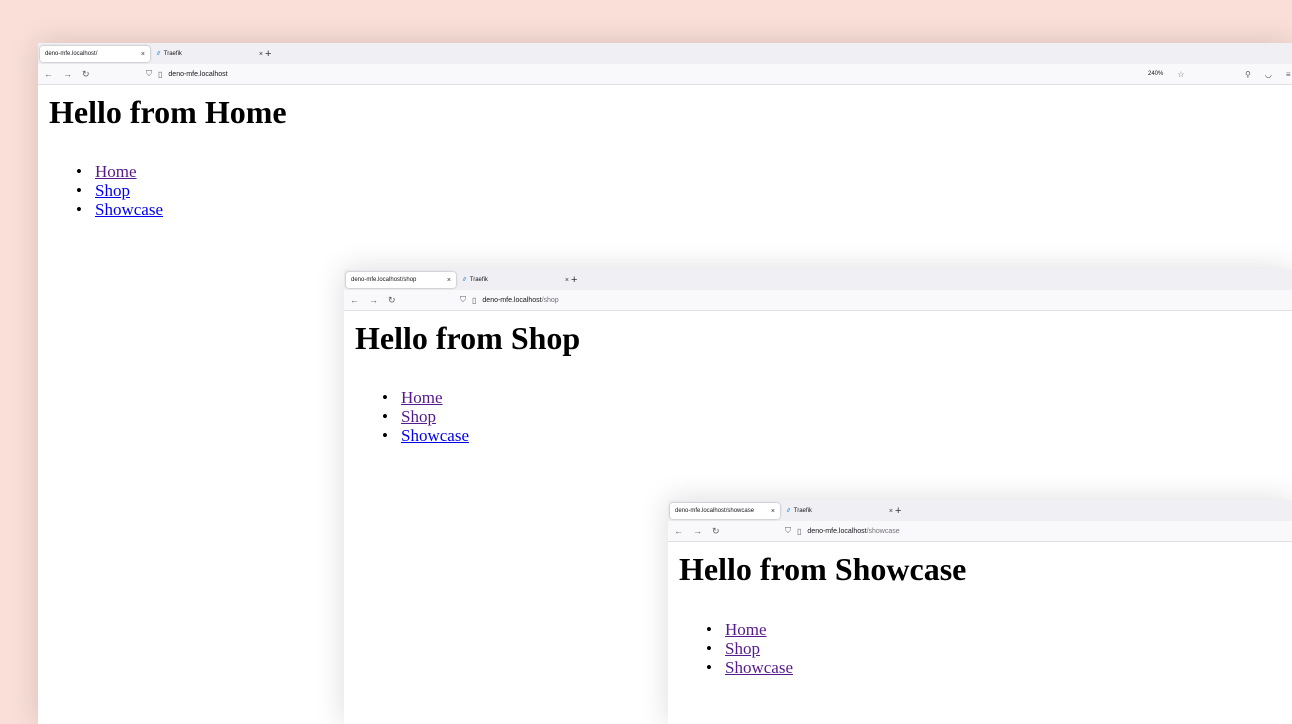  Describe the element at coordinates (1268, 74) in the screenshot. I see `pocket-icon: ◡` at that location.